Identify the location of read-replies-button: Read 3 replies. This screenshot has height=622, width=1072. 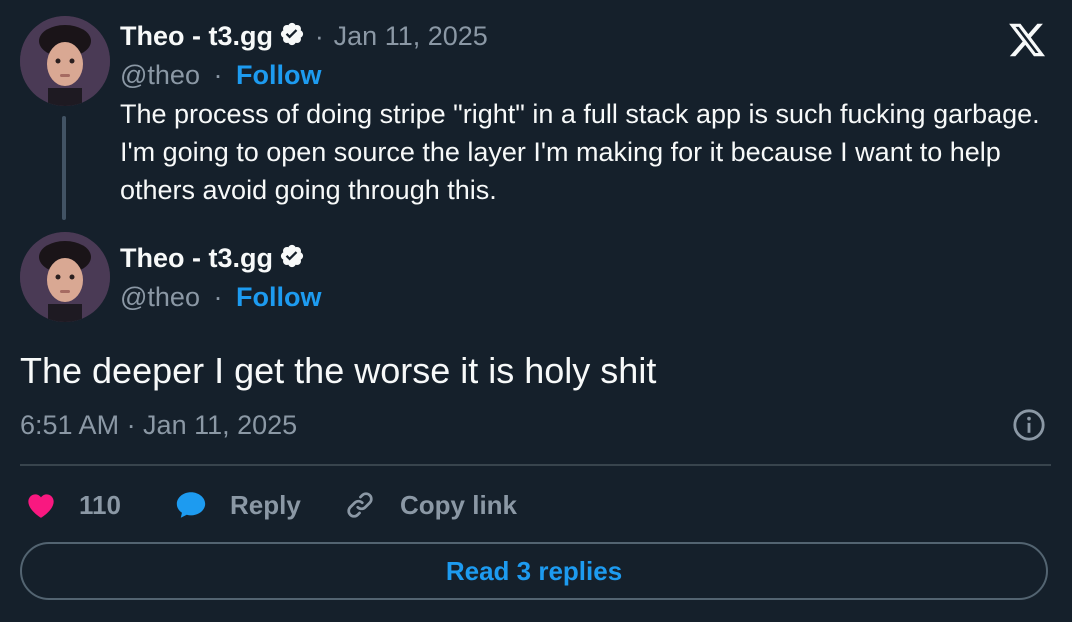
(534, 571).